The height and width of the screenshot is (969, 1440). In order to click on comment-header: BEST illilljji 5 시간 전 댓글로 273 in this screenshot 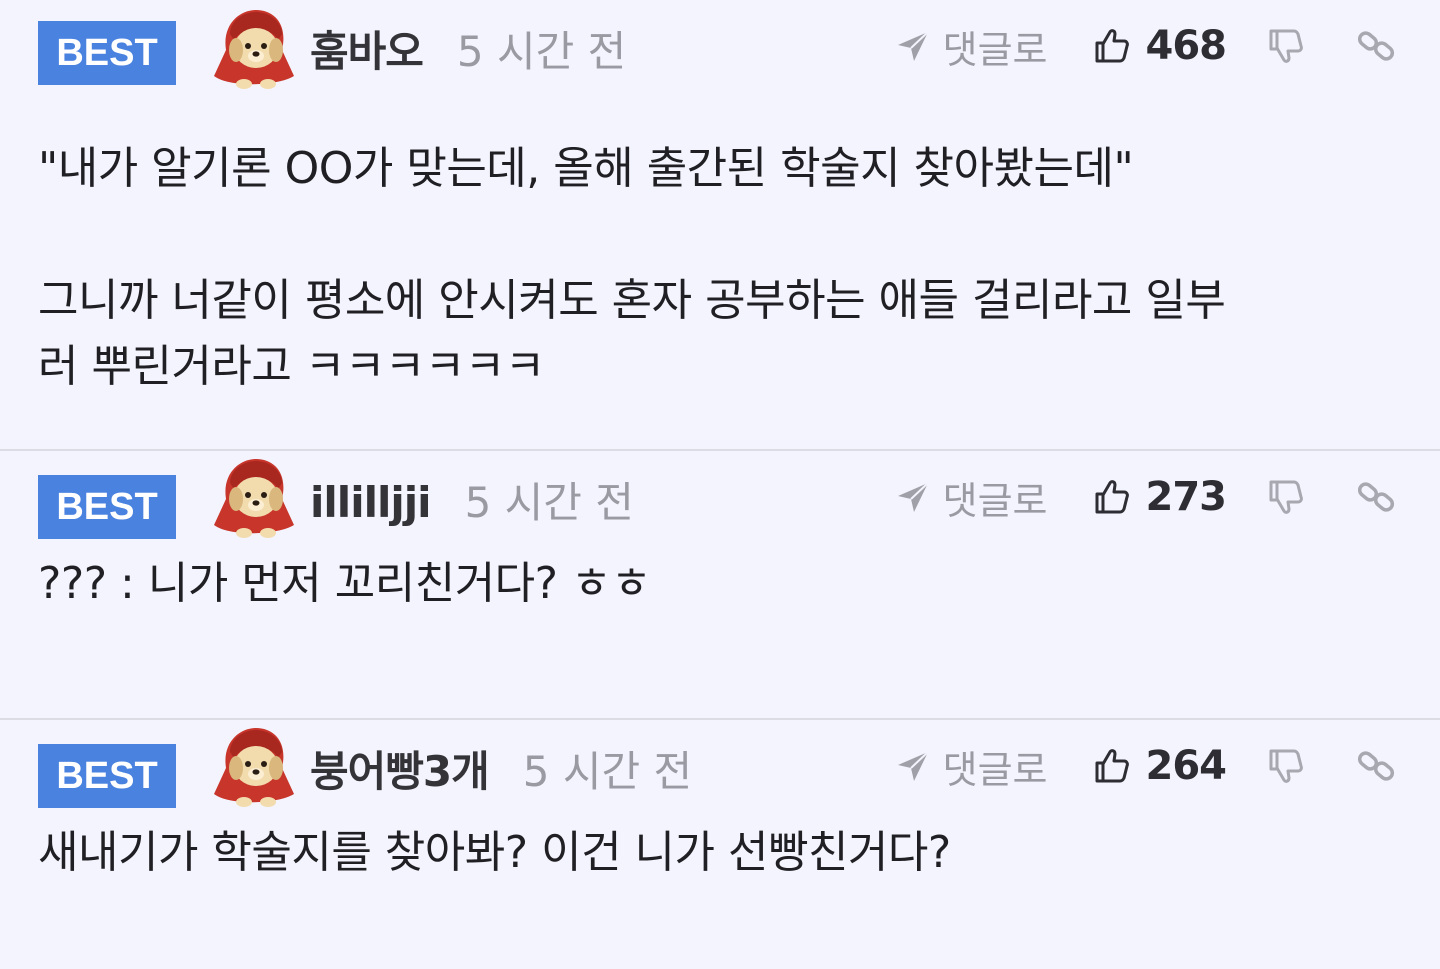, I will do `click(720, 496)`.